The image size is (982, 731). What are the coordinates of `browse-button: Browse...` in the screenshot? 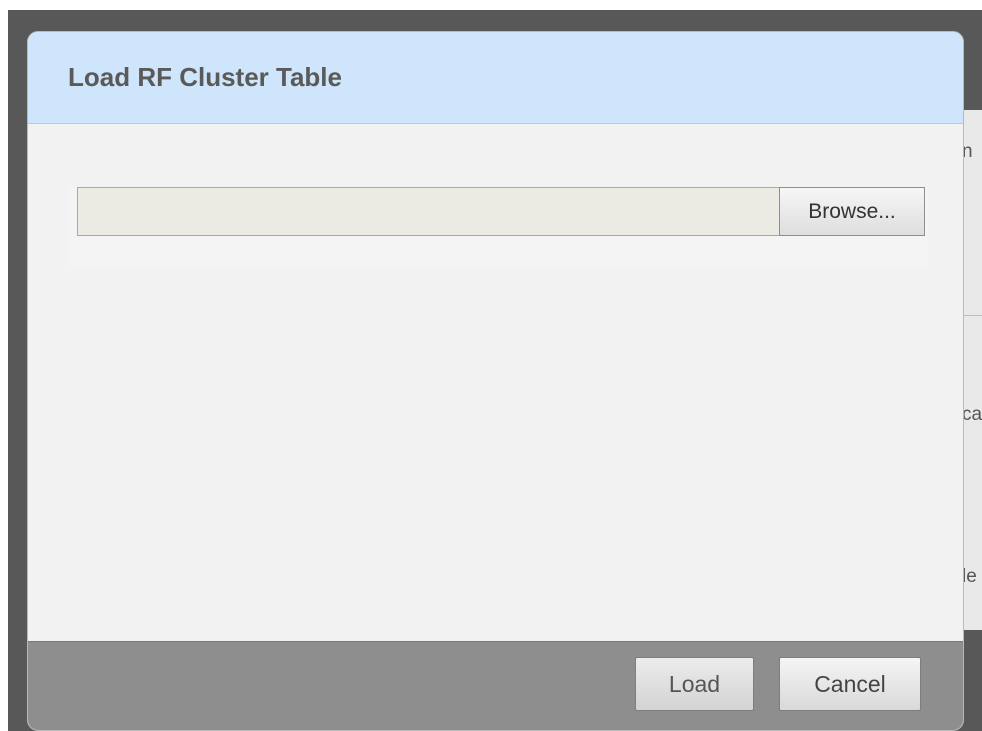 It's located at (852, 211).